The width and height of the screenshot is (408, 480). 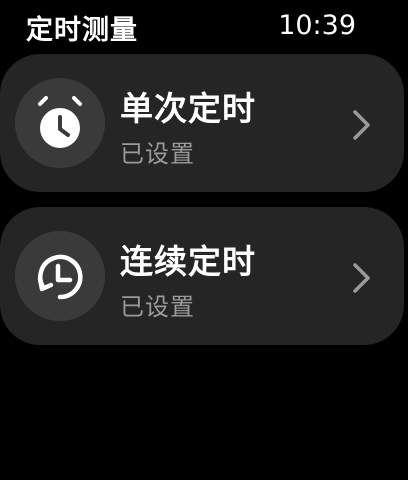 I want to click on alarm-clock-icon, so click(x=60, y=122).